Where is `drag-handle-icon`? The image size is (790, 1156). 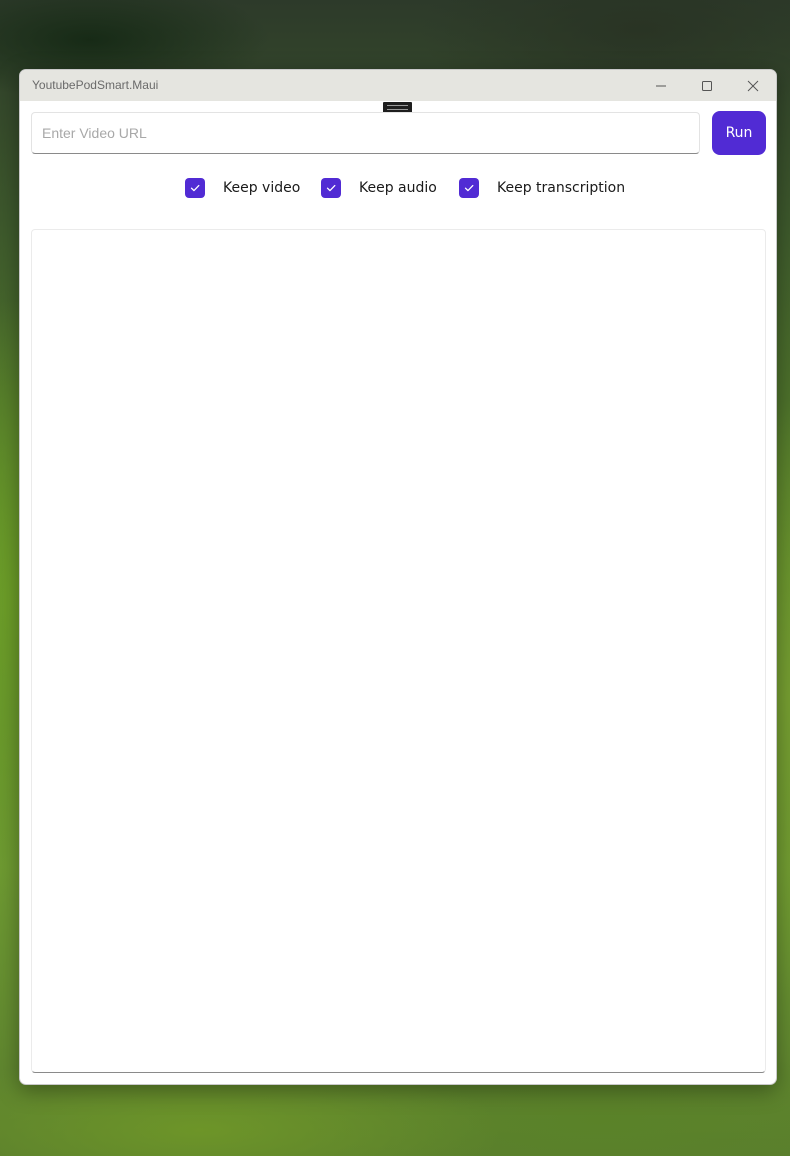 drag-handle-icon is located at coordinates (397, 107).